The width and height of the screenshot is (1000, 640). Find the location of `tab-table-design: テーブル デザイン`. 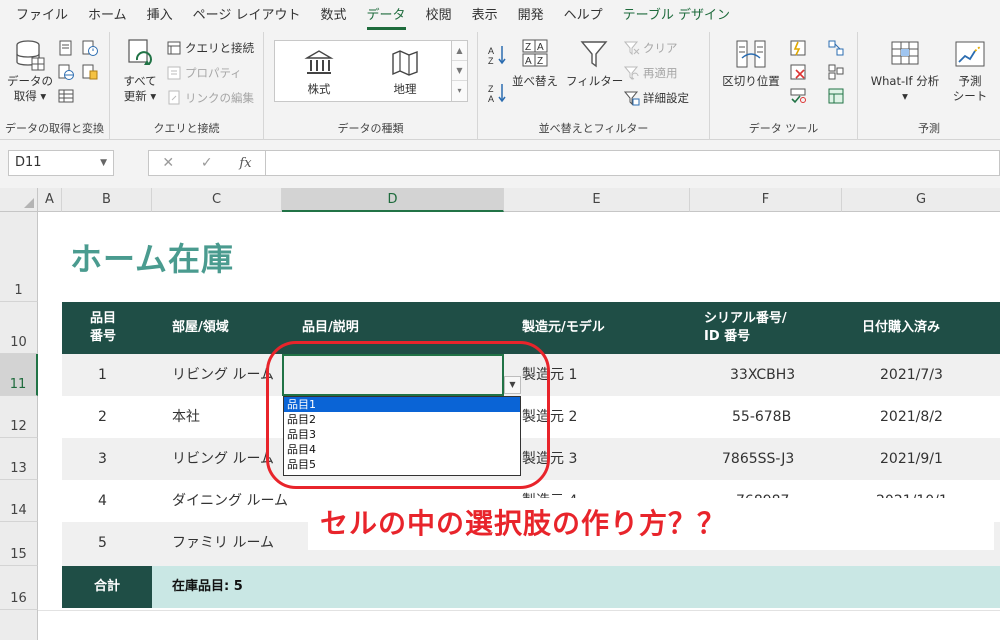

tab-table-design: テーブル デザイン is located at coordinates (676, 16).